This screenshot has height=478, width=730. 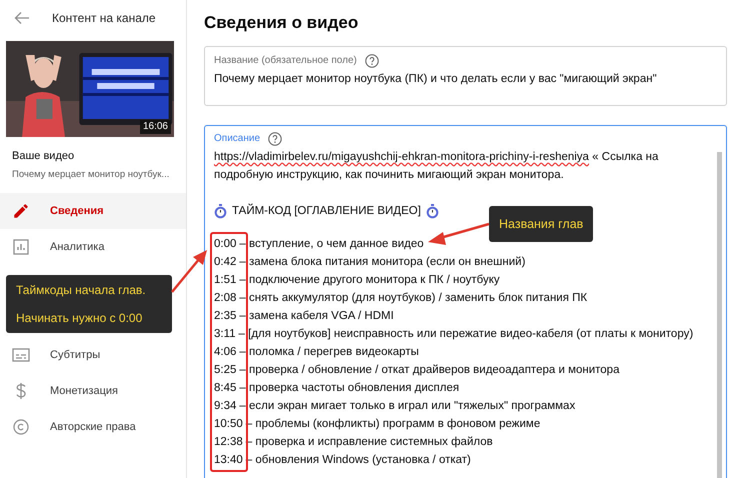 What do you see at coordinates (225, 262) in the screenshot?
I see `chapter-time: 0:42` at bounding box center [225, 262].